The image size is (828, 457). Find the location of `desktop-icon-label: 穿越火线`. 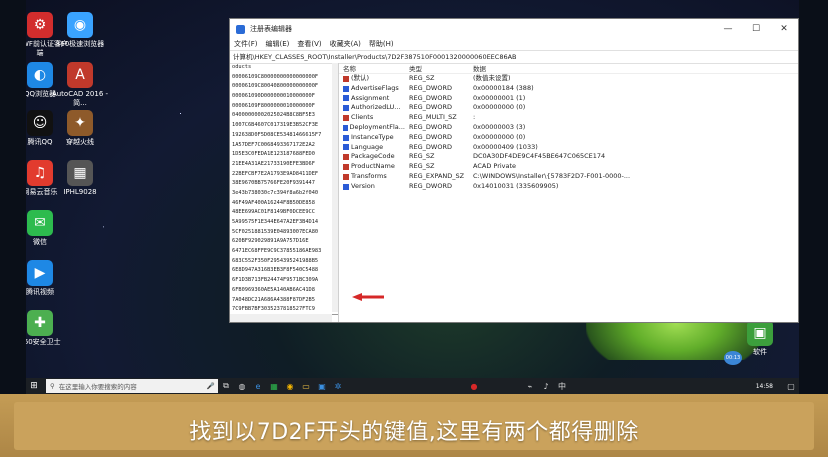

desktop-icon-label: 穿越火线 is located at coordinates (80, 142).